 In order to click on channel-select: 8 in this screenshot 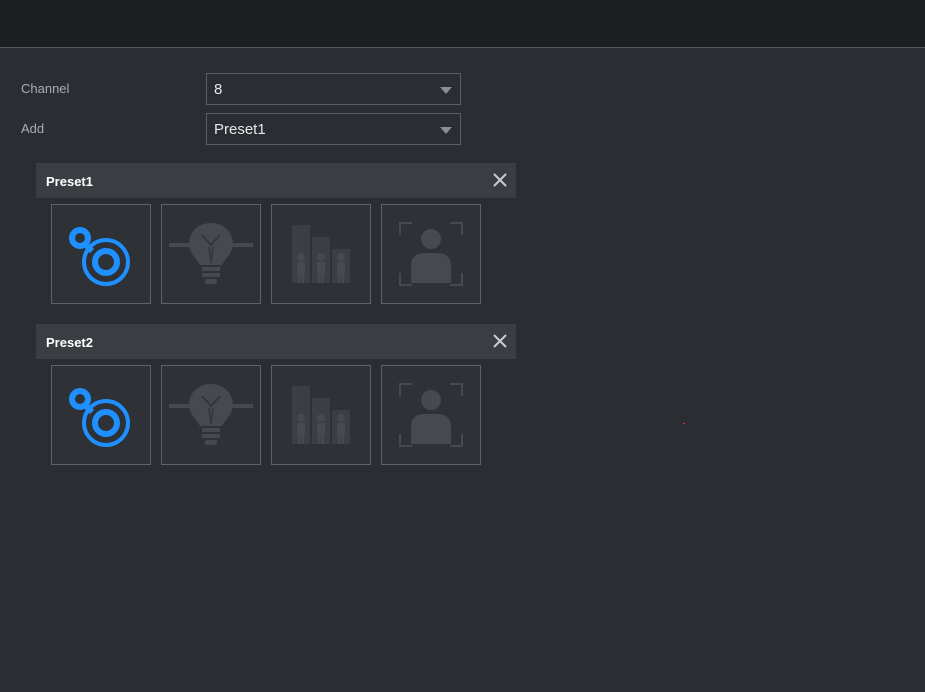, I will do `click(333, 89)`.